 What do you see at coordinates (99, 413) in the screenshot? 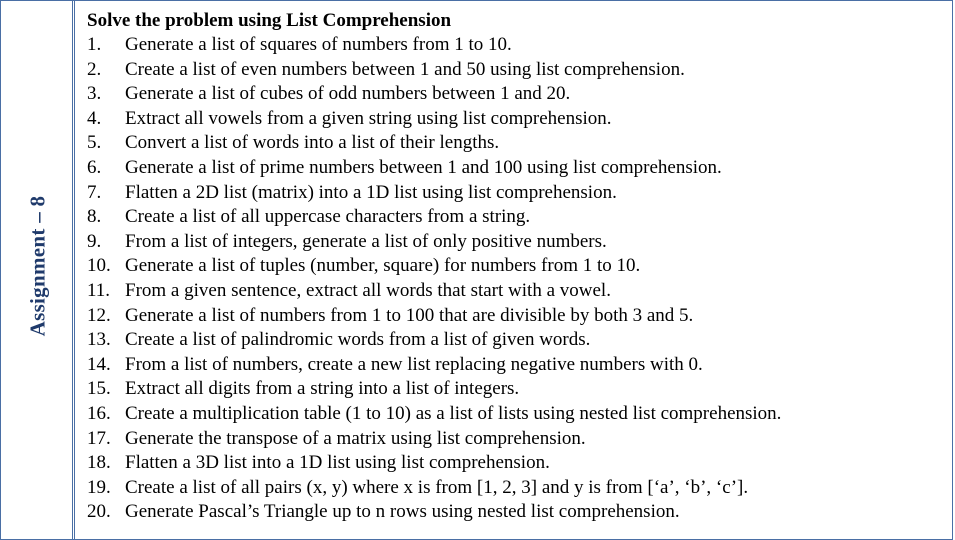
I see `list-item-number: 16.` at bounding box center [99, 413].